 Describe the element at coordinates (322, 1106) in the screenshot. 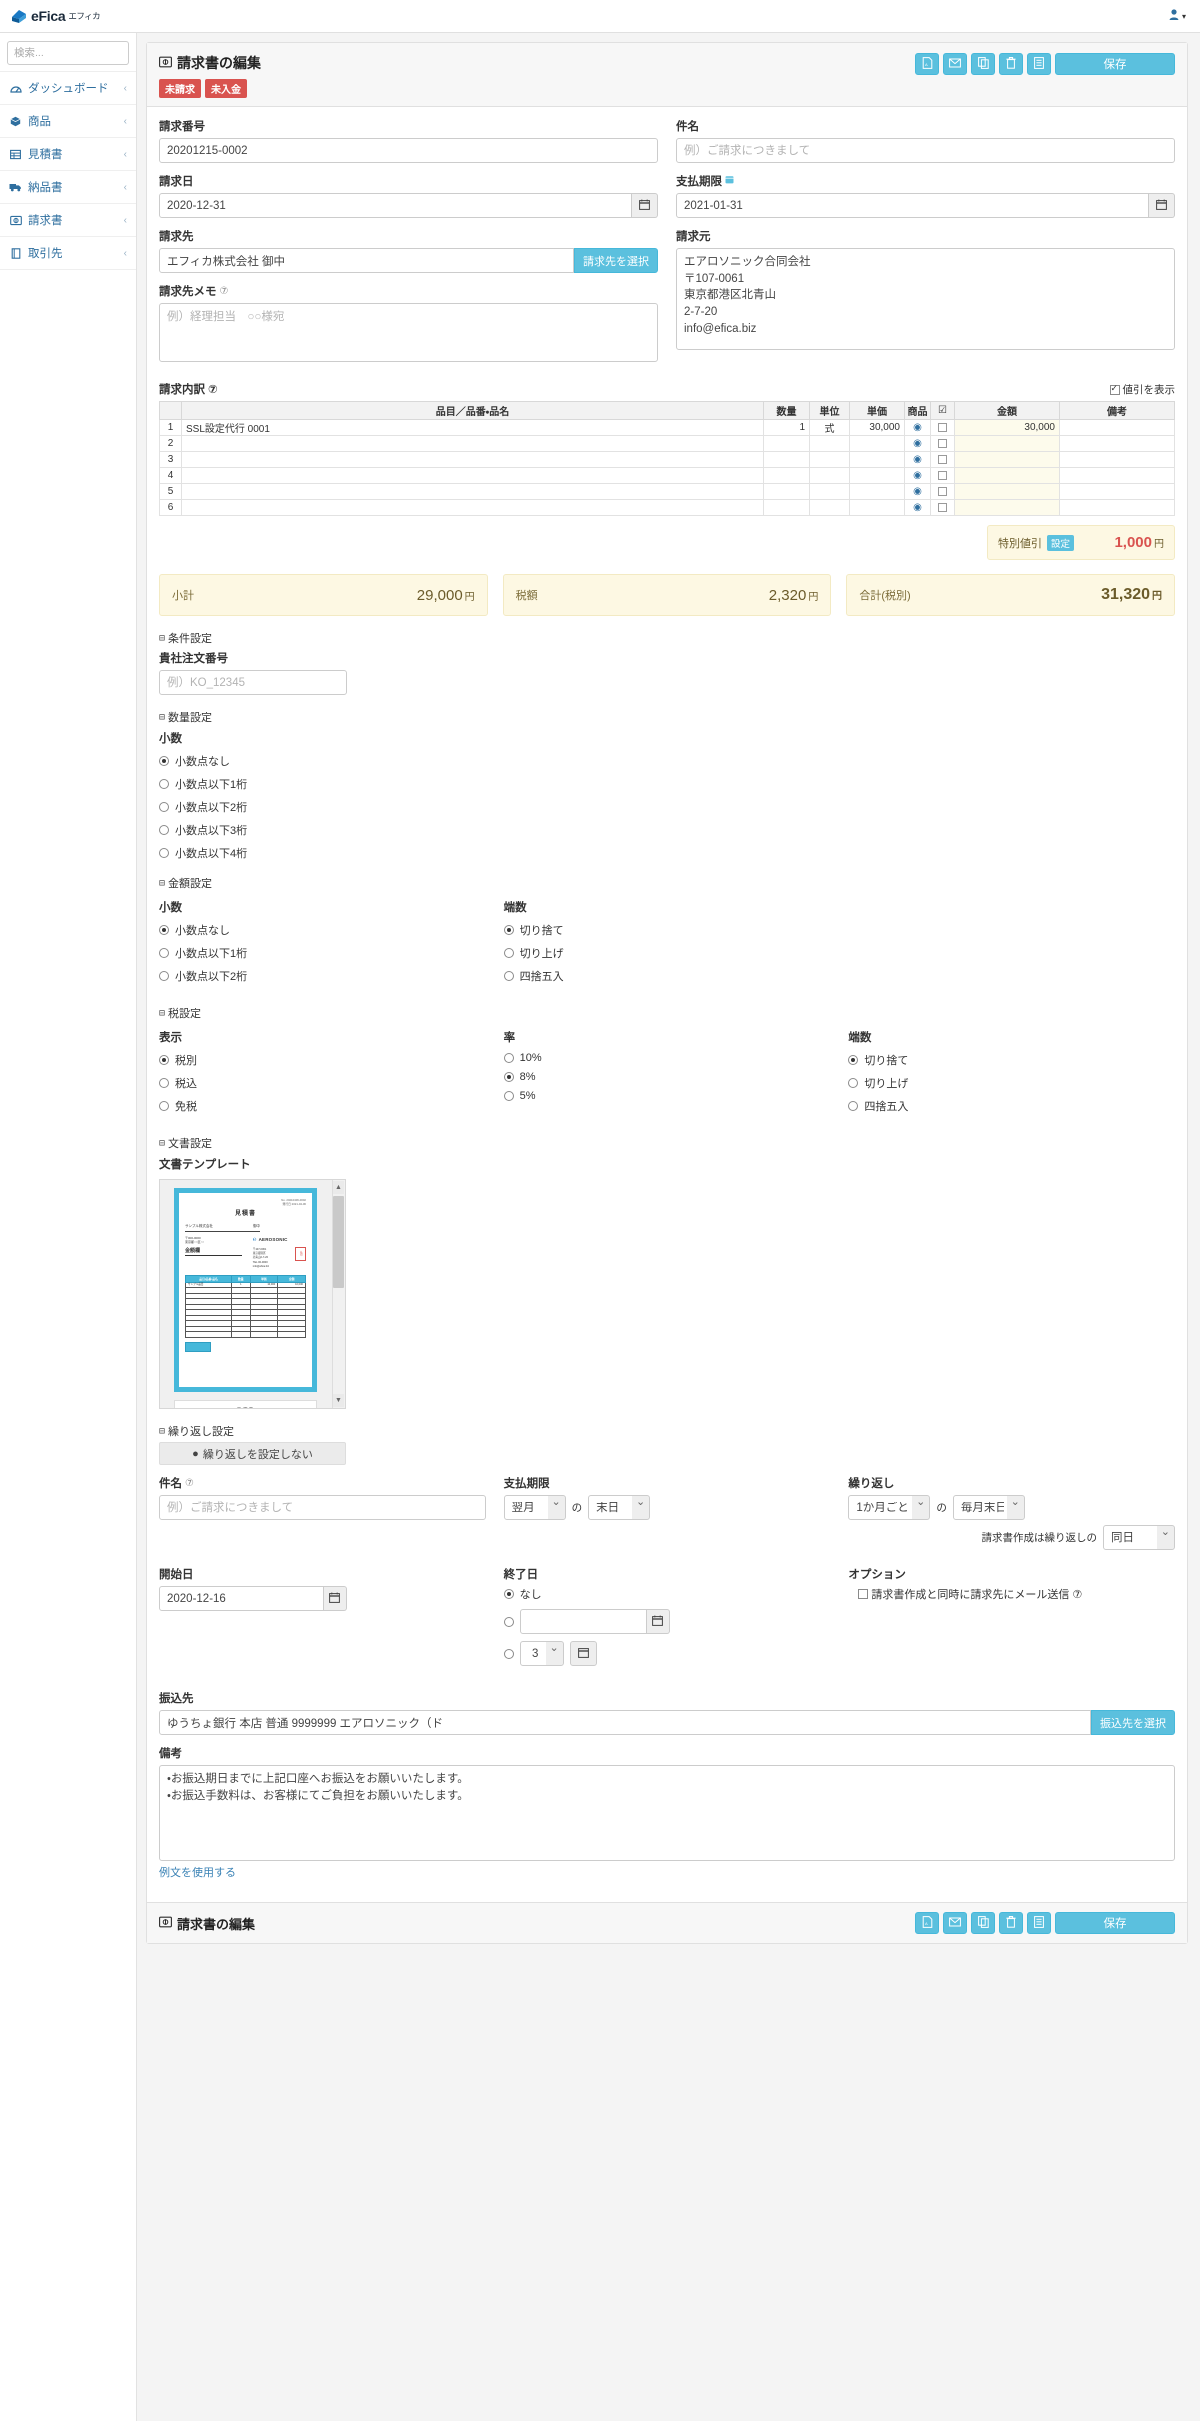

I see `radio-tax-disp-2: 免税` at that location.